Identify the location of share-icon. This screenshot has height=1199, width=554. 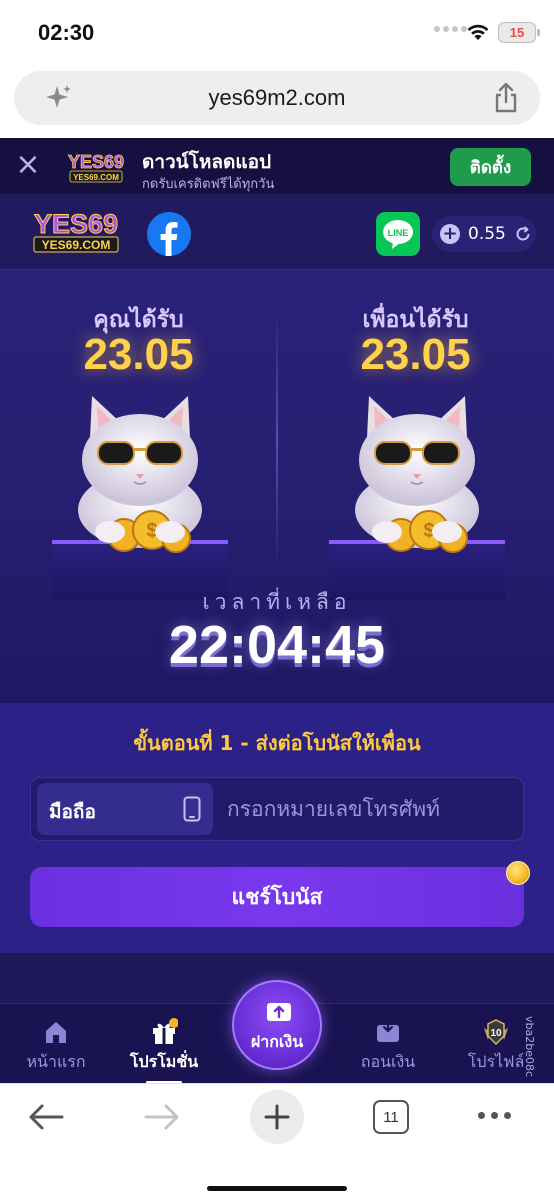
(506, 98).